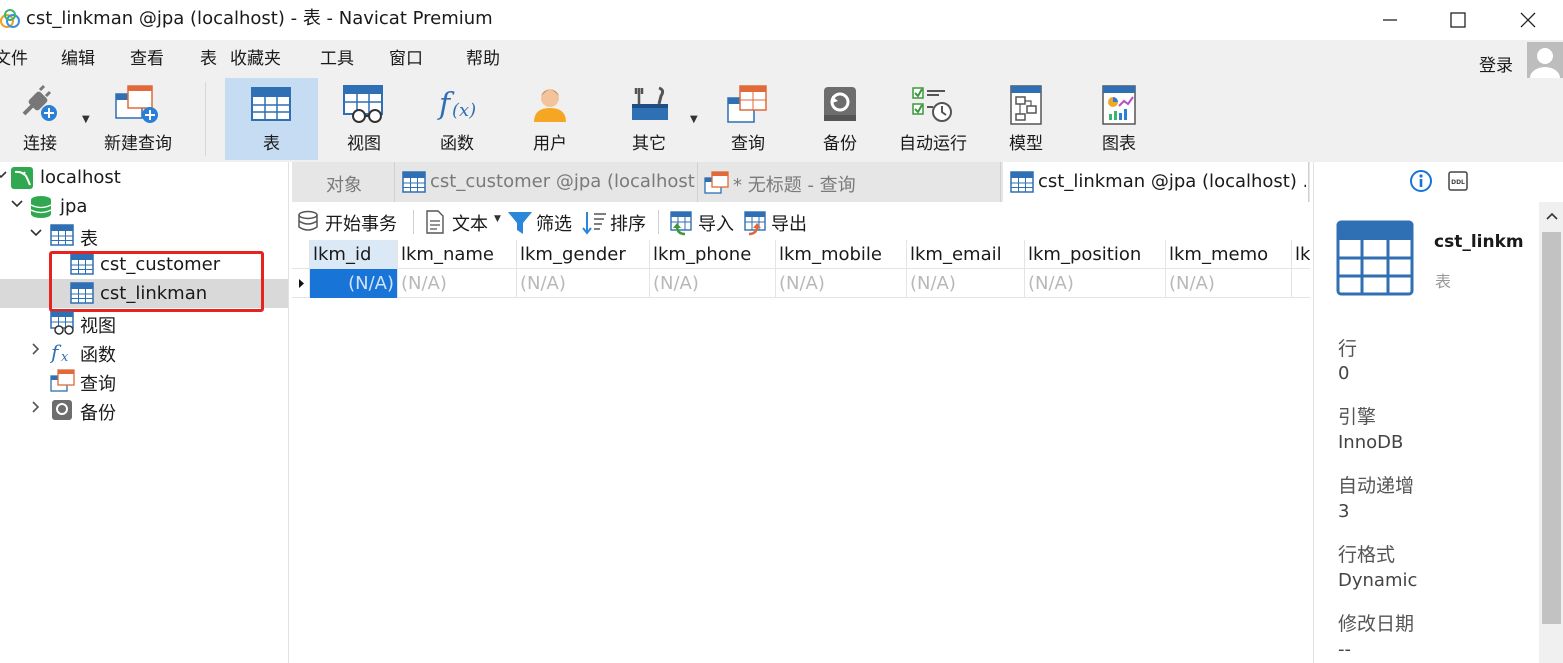  Describe the element at coordinates (14, 59) in the screenshot. I see `menu-file: 文件` at that location.